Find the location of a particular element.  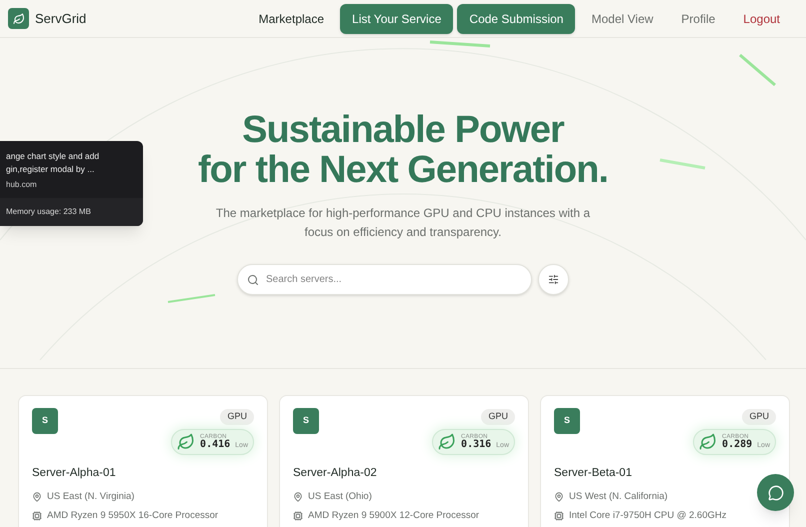

server-location: US East (Ohio) is located at coordinates (340, 497).